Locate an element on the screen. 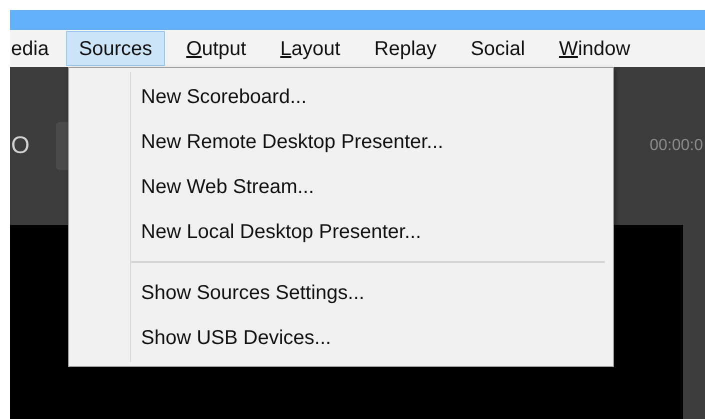  menu-bar-item: Social is located at coordinates (498, 48).